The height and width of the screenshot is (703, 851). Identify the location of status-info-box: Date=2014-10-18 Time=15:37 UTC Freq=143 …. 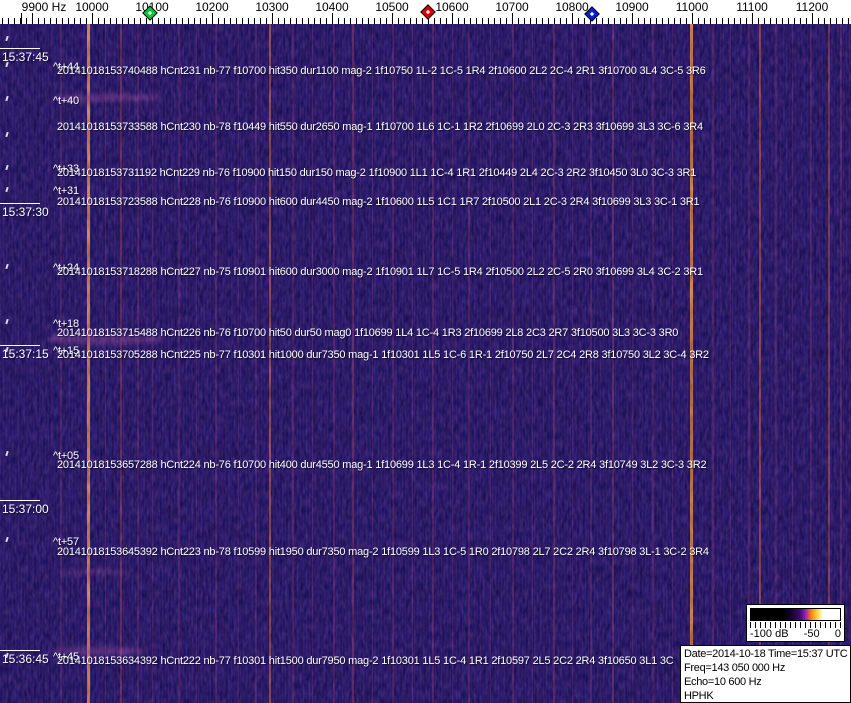
(765, 674).